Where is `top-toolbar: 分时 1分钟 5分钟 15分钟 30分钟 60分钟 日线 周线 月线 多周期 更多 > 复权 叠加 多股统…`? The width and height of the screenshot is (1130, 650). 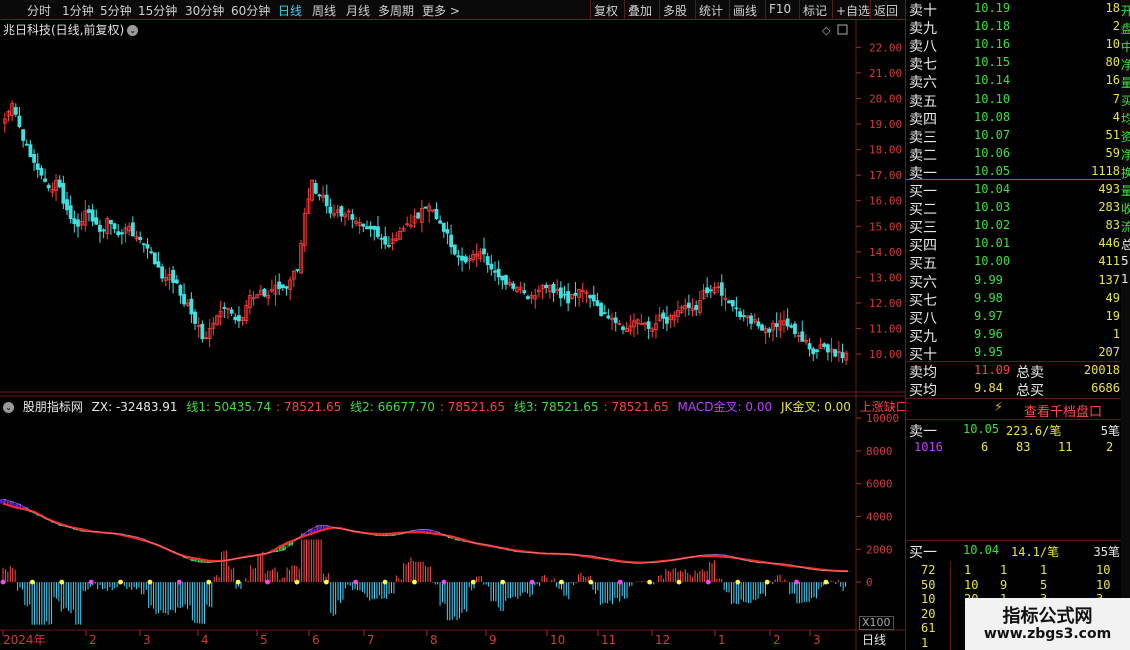 top-toolbar: 分时 1分钟 5分钟 15分钟 30分钟 60分钟 日线 周线 月线 多周期 更多 > 复权 叠加 多股统… is located at coordinates (452, 10).